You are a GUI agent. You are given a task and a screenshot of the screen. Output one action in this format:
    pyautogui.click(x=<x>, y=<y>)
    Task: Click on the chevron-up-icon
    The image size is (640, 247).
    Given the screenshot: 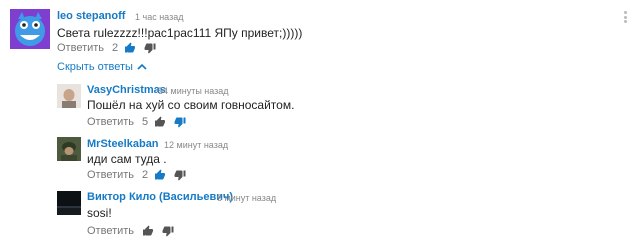 What is the action you would take?
    pyautogui.click(x=142, y=66)
    